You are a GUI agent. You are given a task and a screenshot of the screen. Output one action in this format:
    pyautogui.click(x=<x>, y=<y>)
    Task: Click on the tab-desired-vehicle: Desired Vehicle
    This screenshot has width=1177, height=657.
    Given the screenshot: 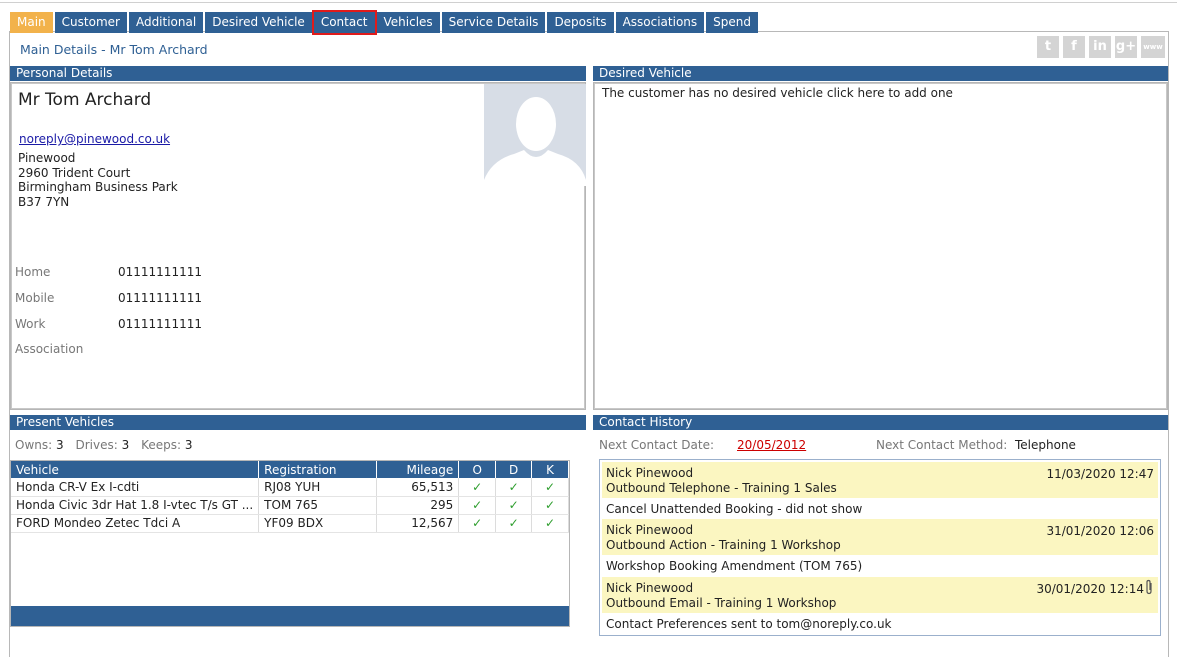 What is the action you would take?
    pyautogui.click(x=258, y=22)
    